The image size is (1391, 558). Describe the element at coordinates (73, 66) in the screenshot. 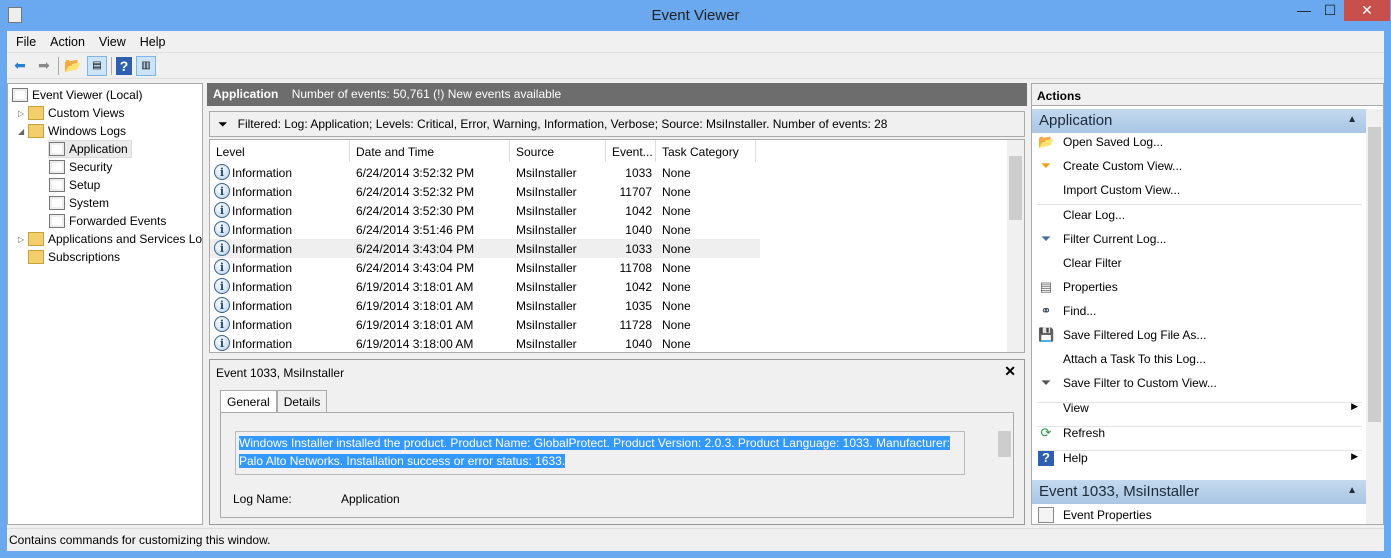

I see `up-folder-icon: 📂` at that location.